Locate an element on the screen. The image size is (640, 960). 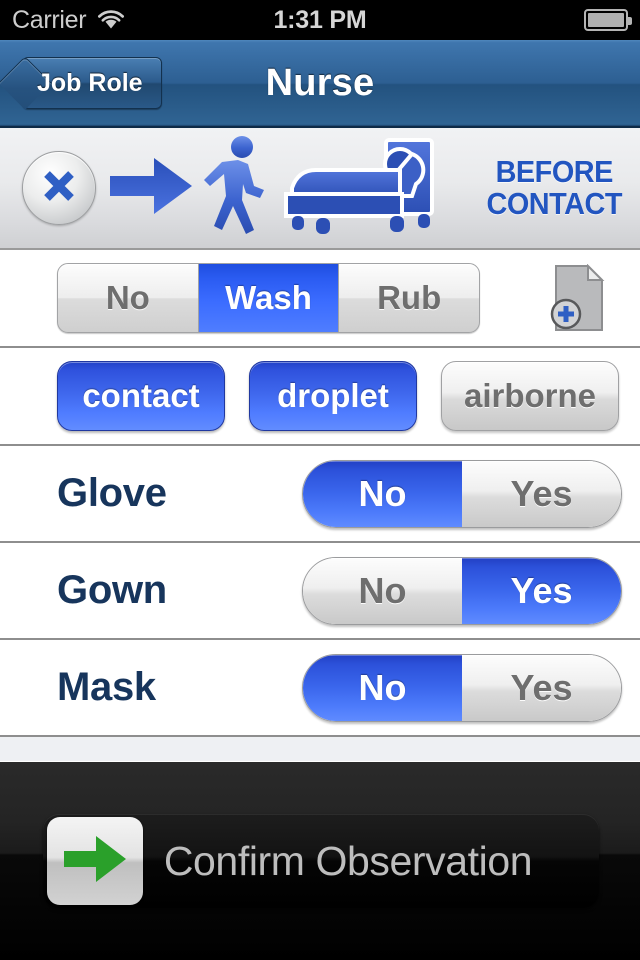
close-x-icon is located at coordinates (59, 188).